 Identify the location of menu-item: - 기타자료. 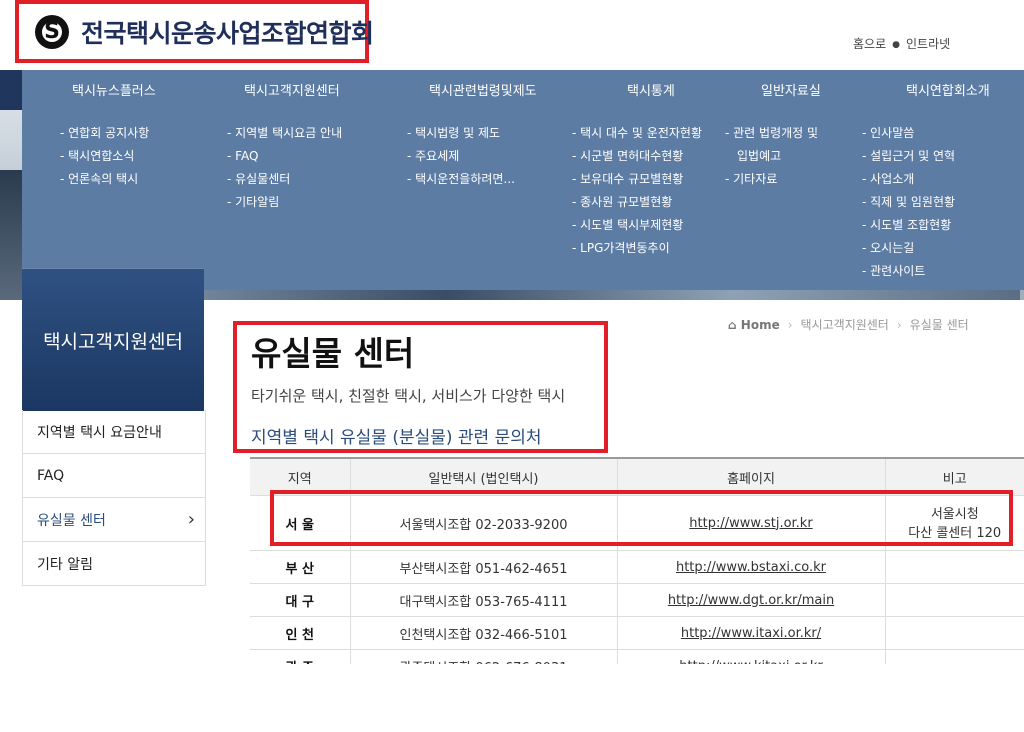
(771, 179).